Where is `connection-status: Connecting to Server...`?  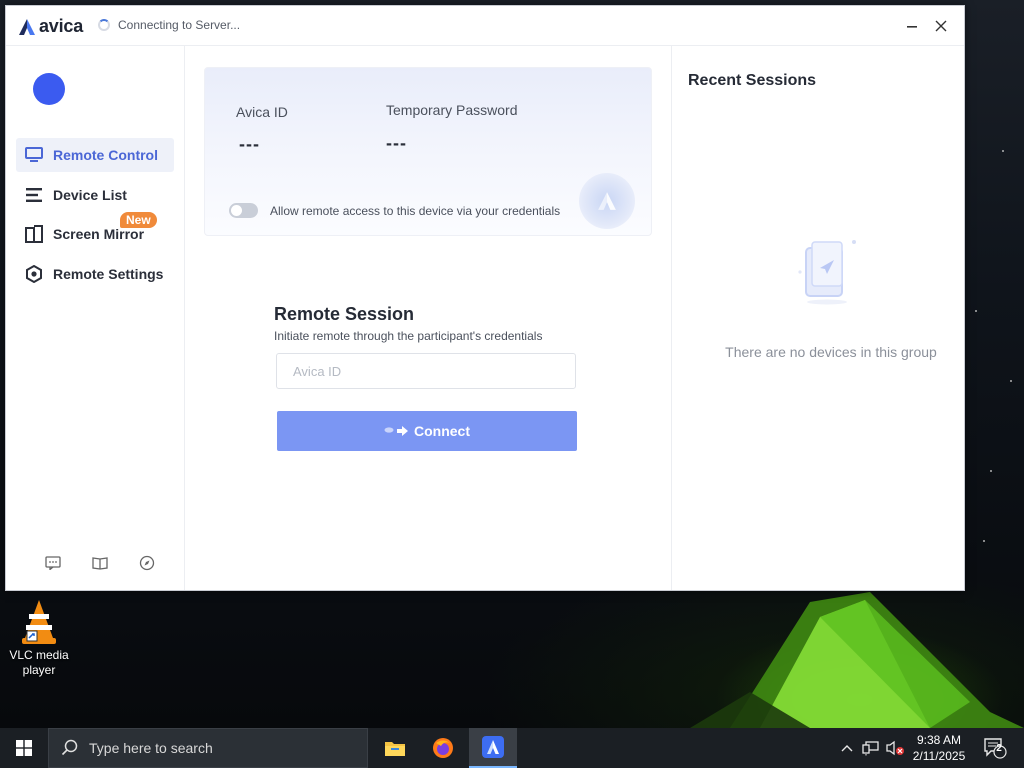 connection-status: Connecting to Server... is located at coordinates (169, 25).